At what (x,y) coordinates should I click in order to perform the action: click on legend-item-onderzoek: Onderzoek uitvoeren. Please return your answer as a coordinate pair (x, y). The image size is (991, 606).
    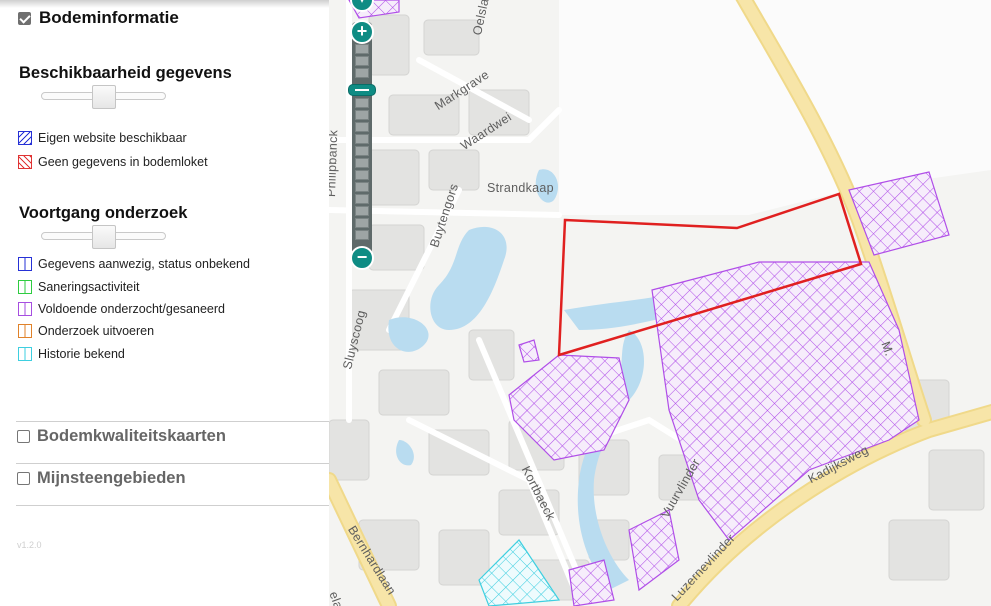
    Looking at the image, I should click on (86, 331).